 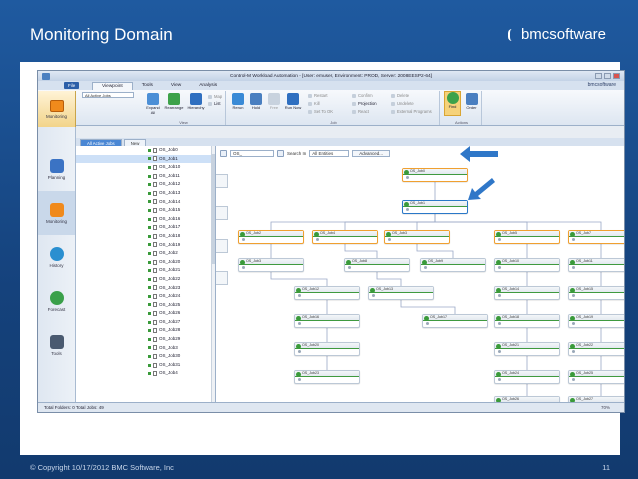 I want to click on job-node: OS_Job18, so click(x=527, y=321).